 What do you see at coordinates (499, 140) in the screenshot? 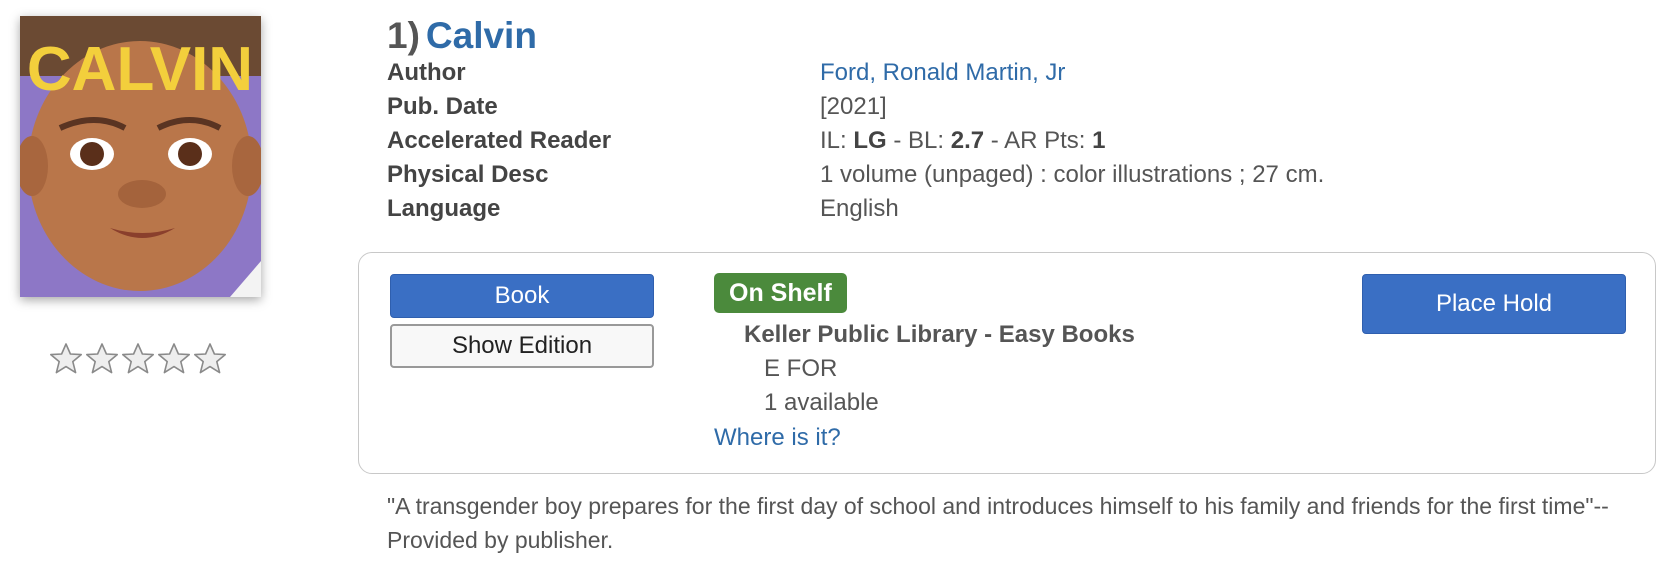
I see `accelerated-reader-label: Accelerated Reader` at bounding box center [499, 140].